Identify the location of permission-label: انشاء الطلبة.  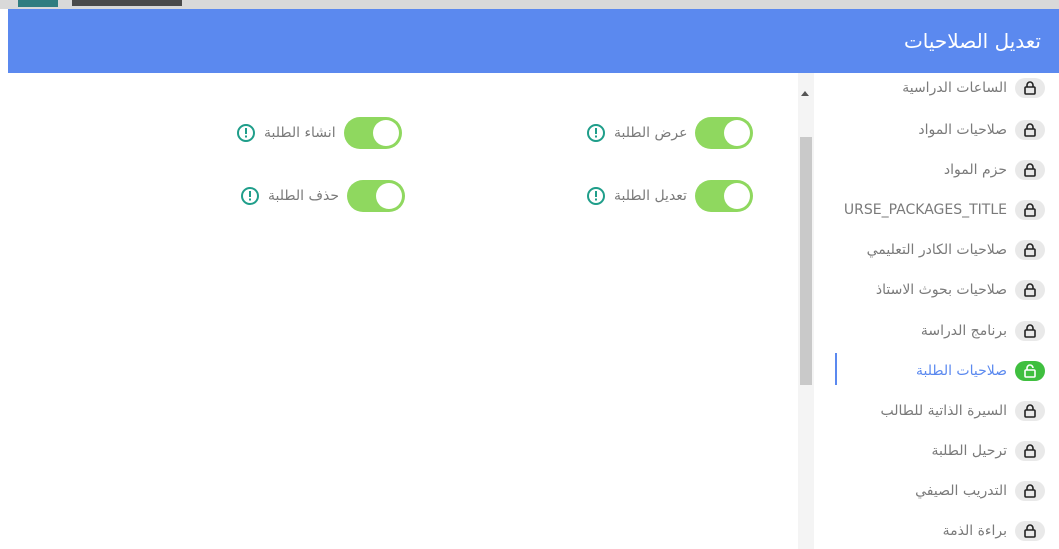
(300, 133).